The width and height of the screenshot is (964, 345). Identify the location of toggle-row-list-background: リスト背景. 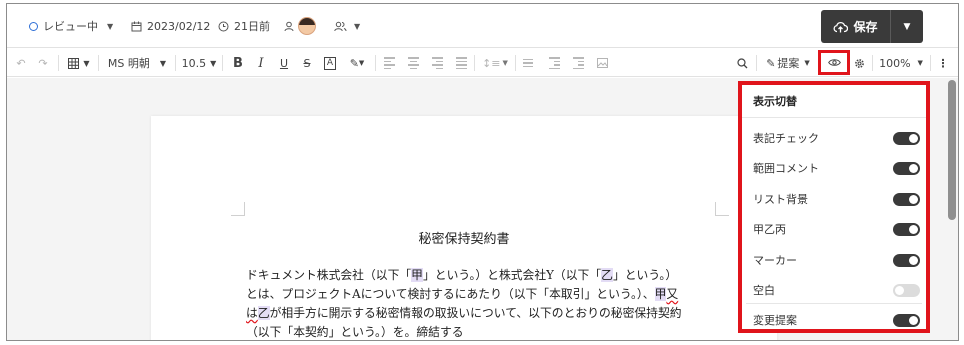
(834, 199).